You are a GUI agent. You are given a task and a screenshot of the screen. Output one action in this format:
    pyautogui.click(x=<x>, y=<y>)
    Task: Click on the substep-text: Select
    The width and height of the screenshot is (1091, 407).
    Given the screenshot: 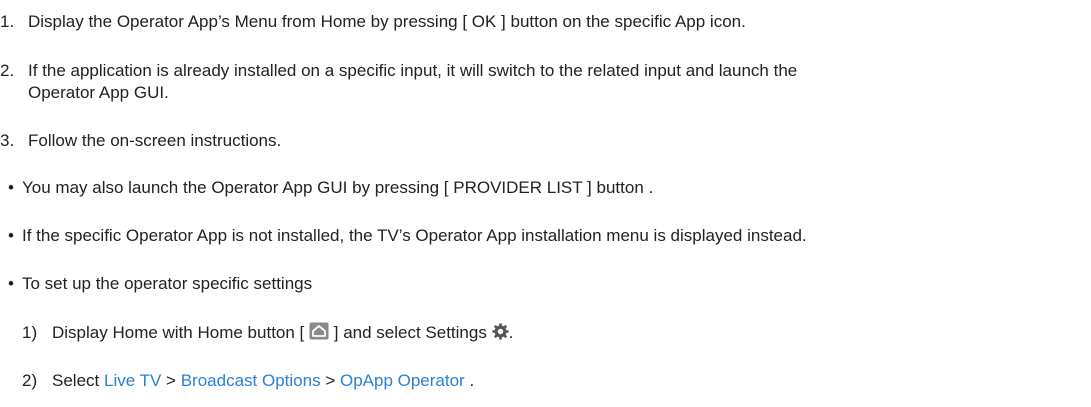 What is the action you would take?
    pyautogui.click(x=76, y=380)
    